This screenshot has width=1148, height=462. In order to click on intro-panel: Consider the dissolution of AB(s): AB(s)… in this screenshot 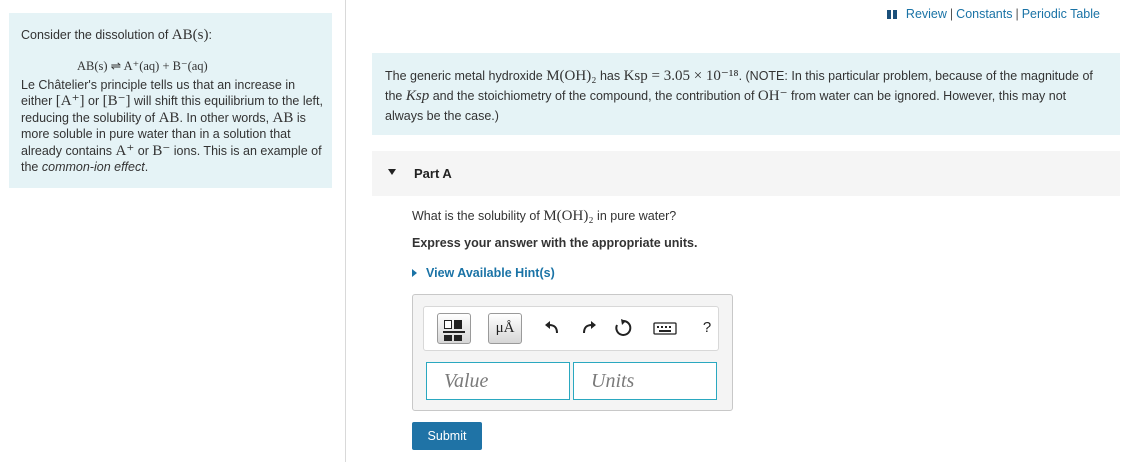, I will do `click(170, 100)`.